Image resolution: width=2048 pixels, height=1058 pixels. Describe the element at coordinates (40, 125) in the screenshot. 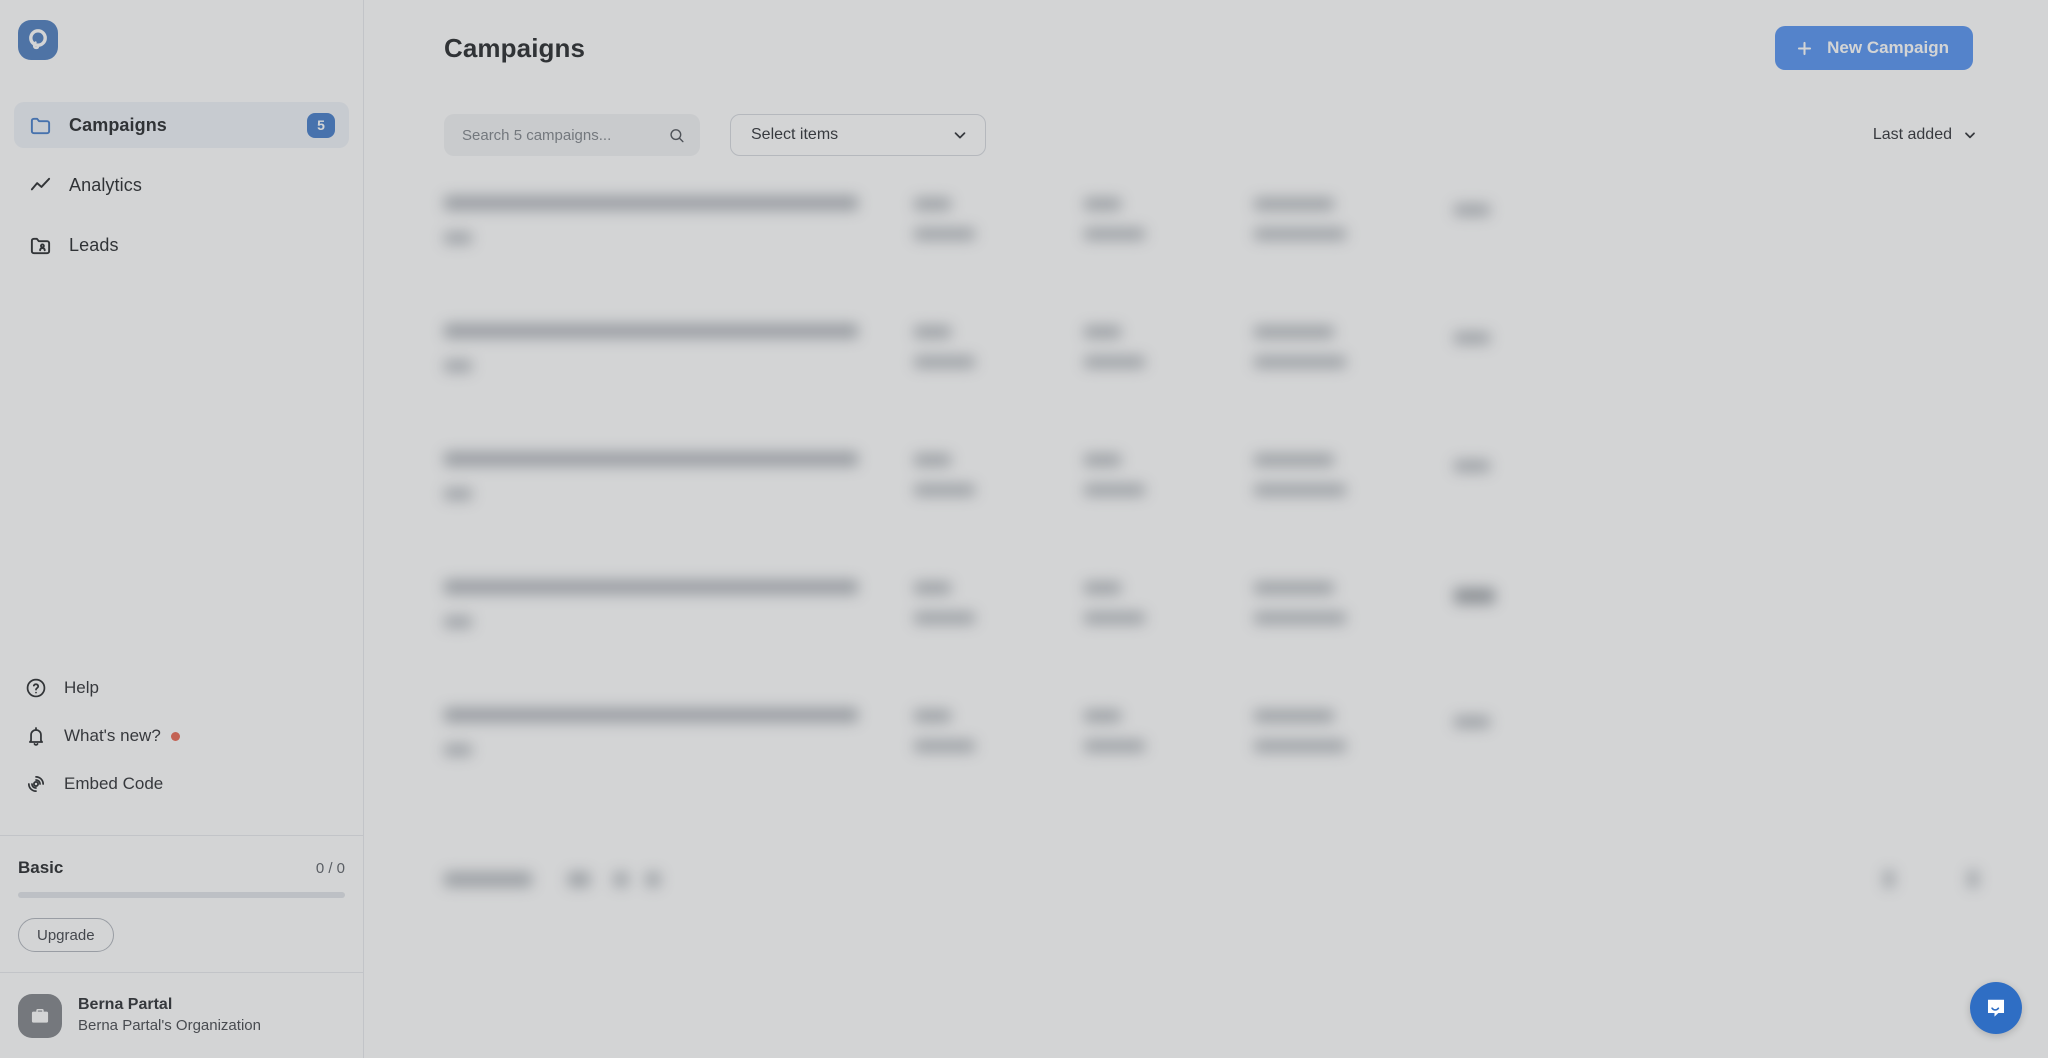

I see `folder-icon` at that location.